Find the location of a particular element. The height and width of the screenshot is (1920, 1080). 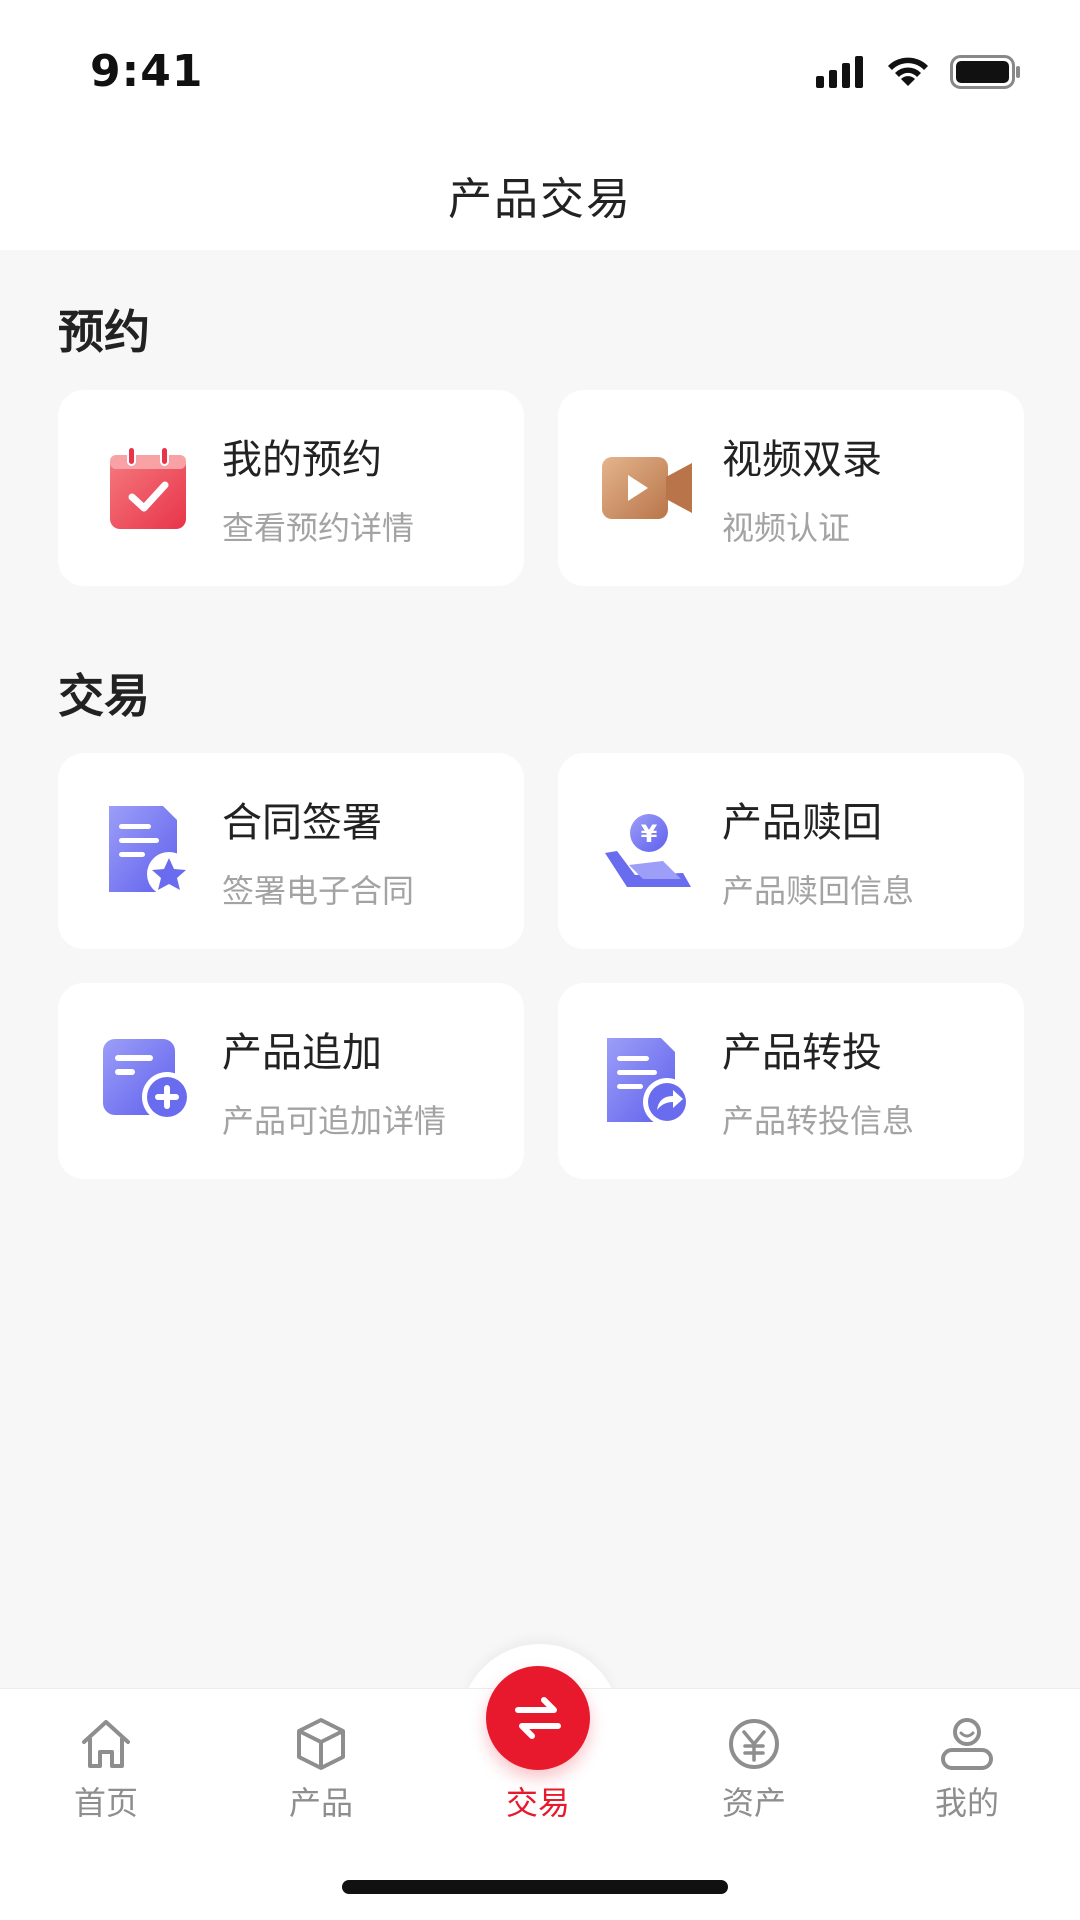

card-title: 产品追加 is located at coordinates (302, 1053).